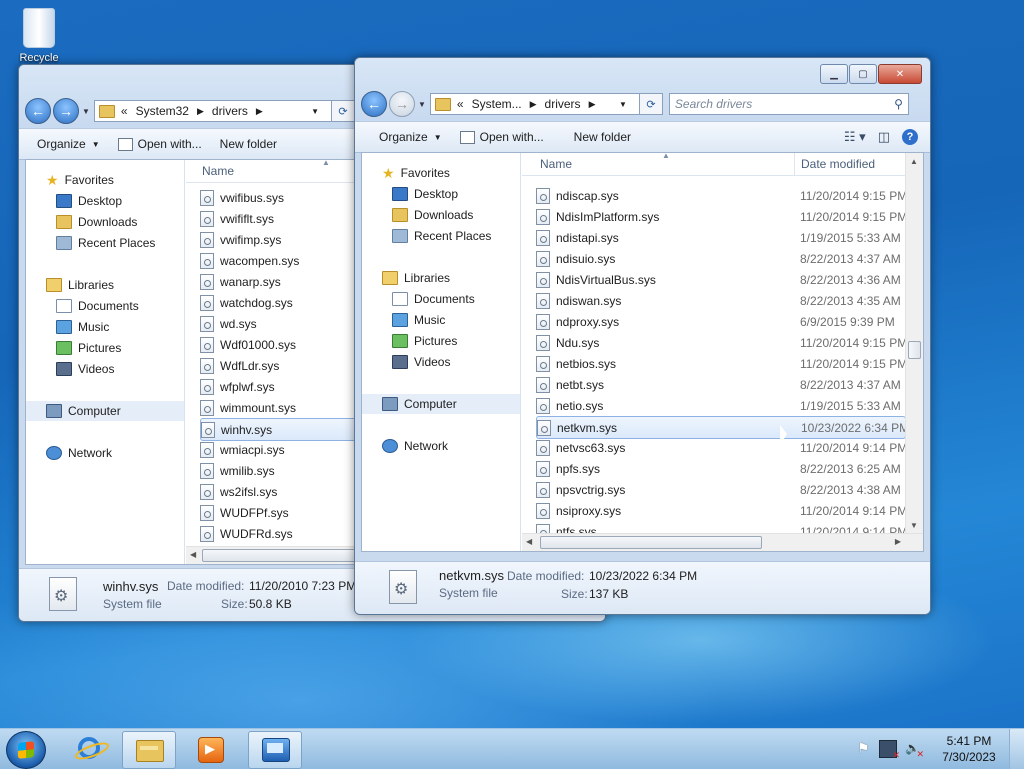 This screenshot has width=1024, height=769. What do you see at coordinates (720, 258) in the screenshot?
I see `table-row: ndisuio.sys 8/22/2013 4:37 AM` at bounding box center [720, 258].